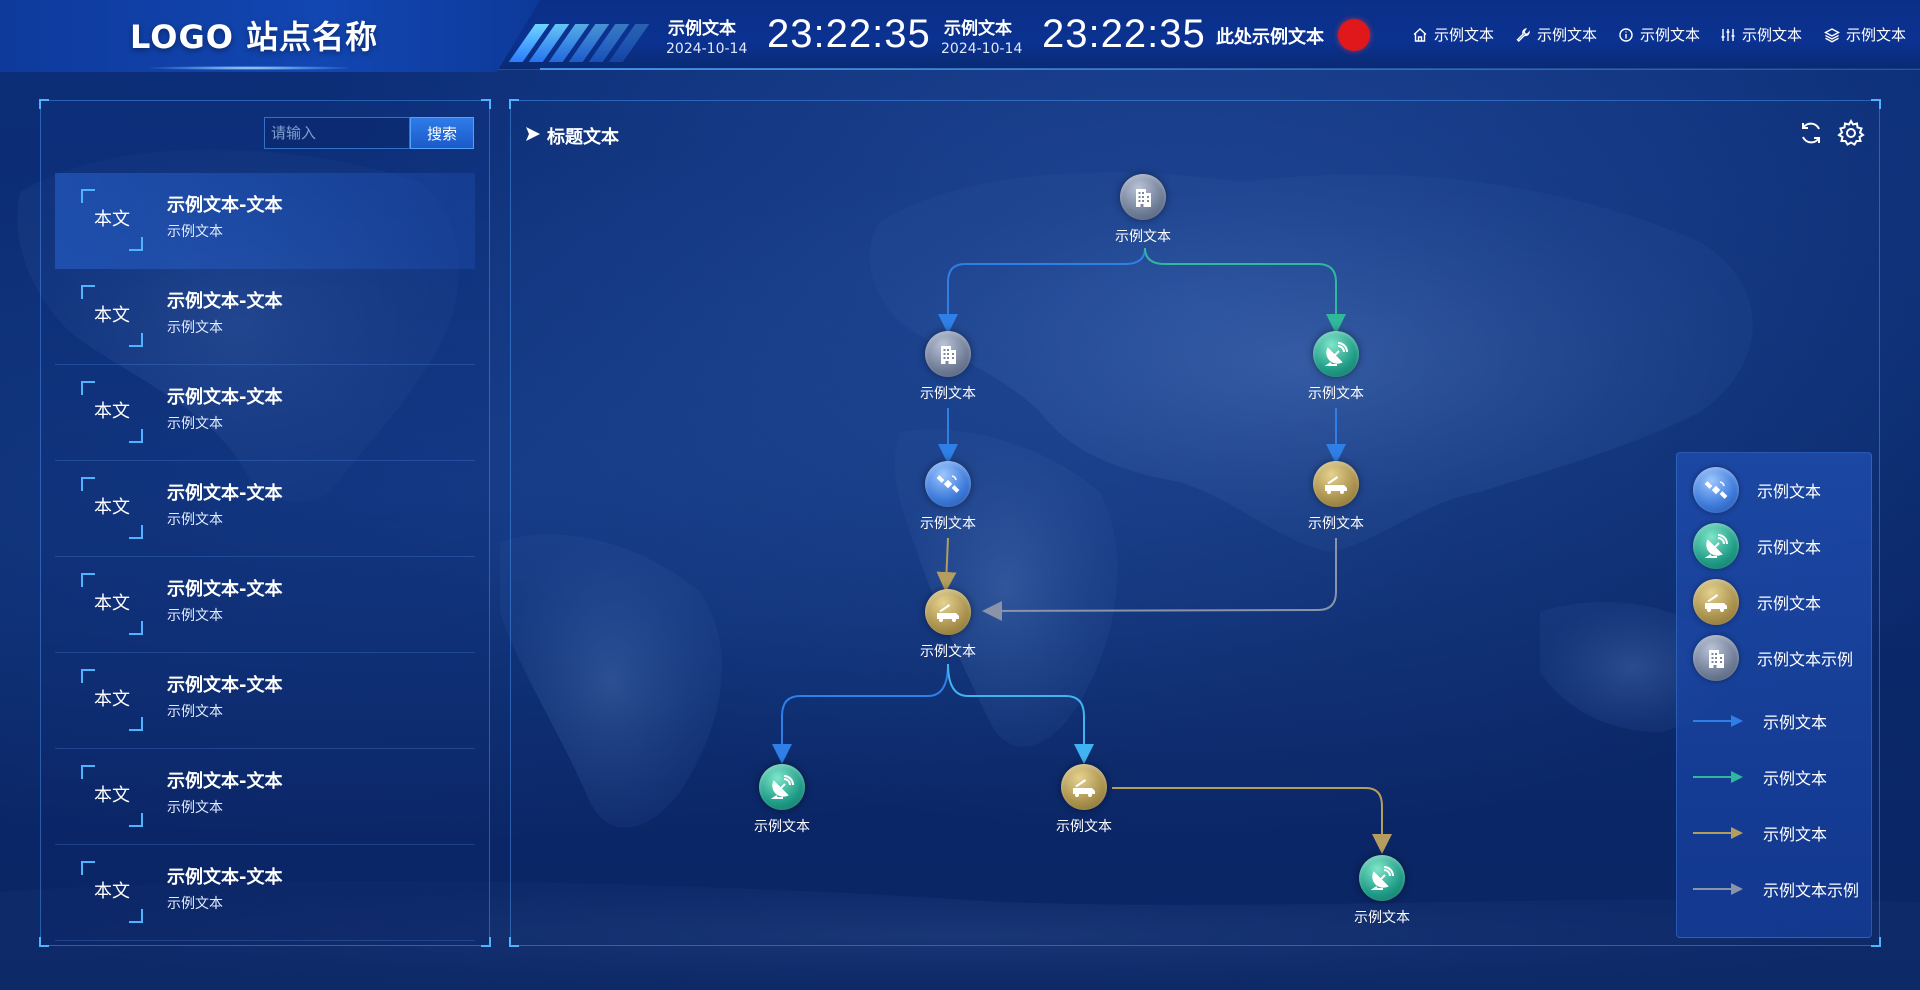  What do you see at coordinates (1230, 69) in the screenshot?
I see `header-divider` at bounding box center [1230, 69].